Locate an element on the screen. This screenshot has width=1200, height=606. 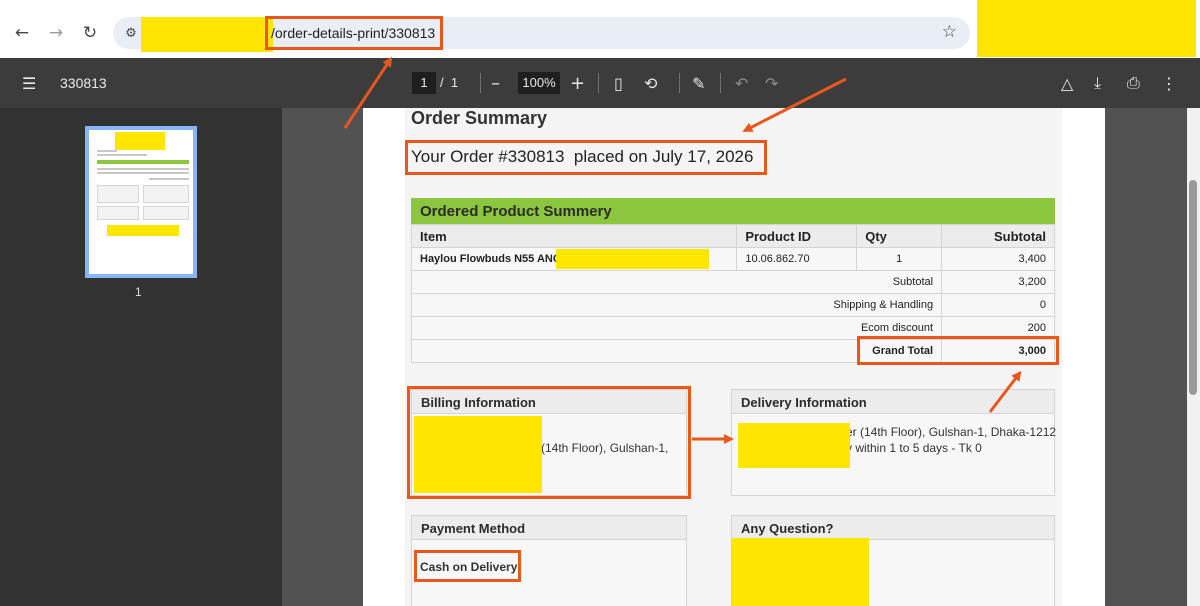
arrow-to-grand-total is located at coordinates (1005, 391).